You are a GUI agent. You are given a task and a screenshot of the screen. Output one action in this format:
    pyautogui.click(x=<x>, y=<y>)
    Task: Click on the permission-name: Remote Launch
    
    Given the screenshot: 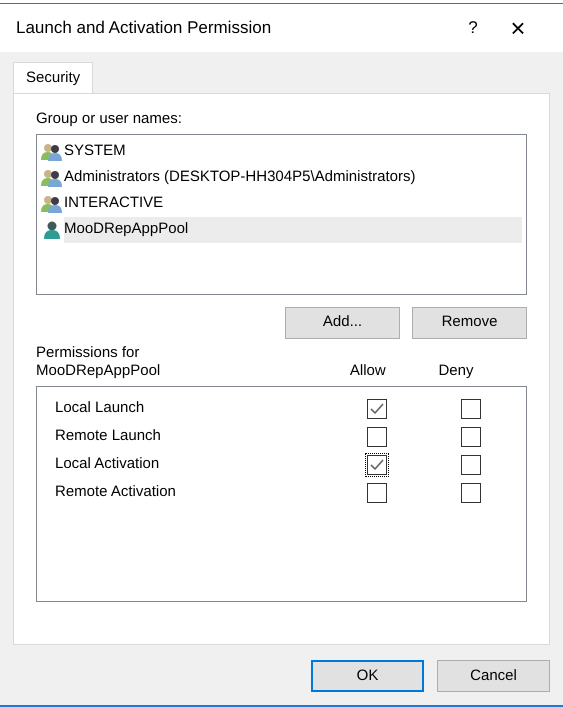 What is the action you would take?
    pyautogui.click(x=108, y=436)
    